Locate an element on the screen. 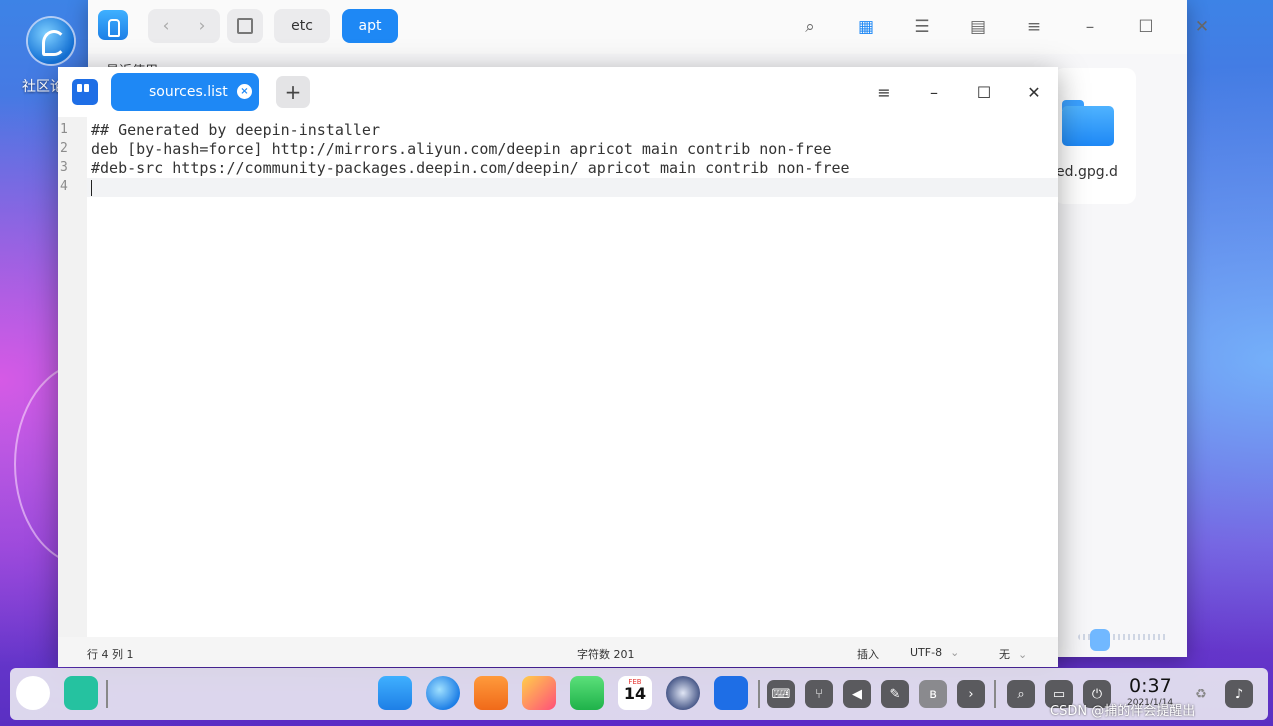 The height and width of the screenshot is (726, 1273). calendar-dock-icon: FEB 14 is located at coordinates (635, 693).